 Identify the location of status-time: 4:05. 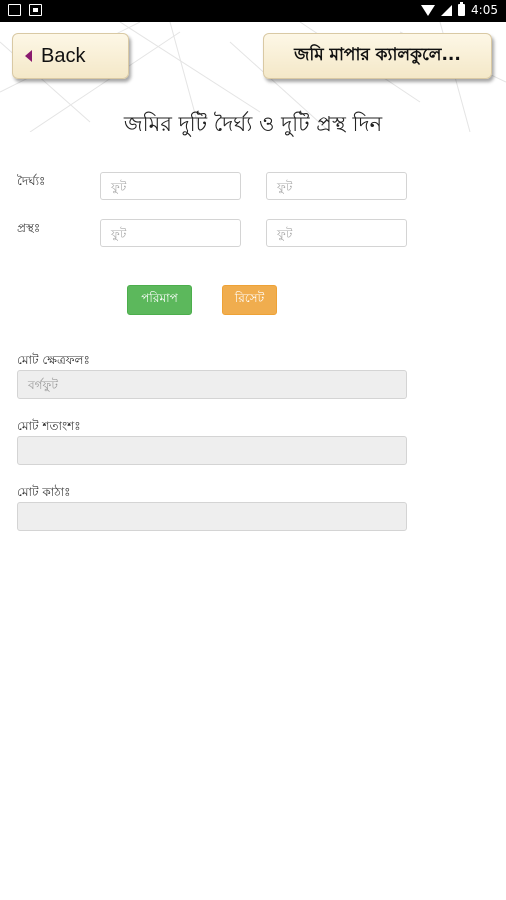
(484, 10).